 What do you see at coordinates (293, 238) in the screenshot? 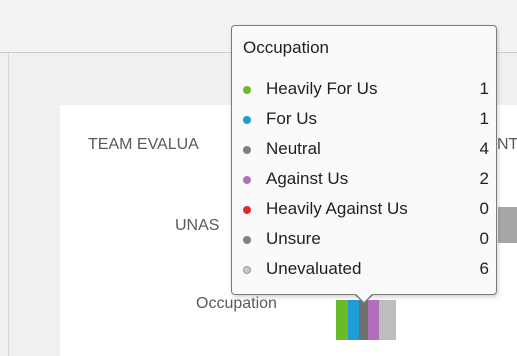
I see `tooltip-row-label: Unsure` at bounding box center [293, 238].